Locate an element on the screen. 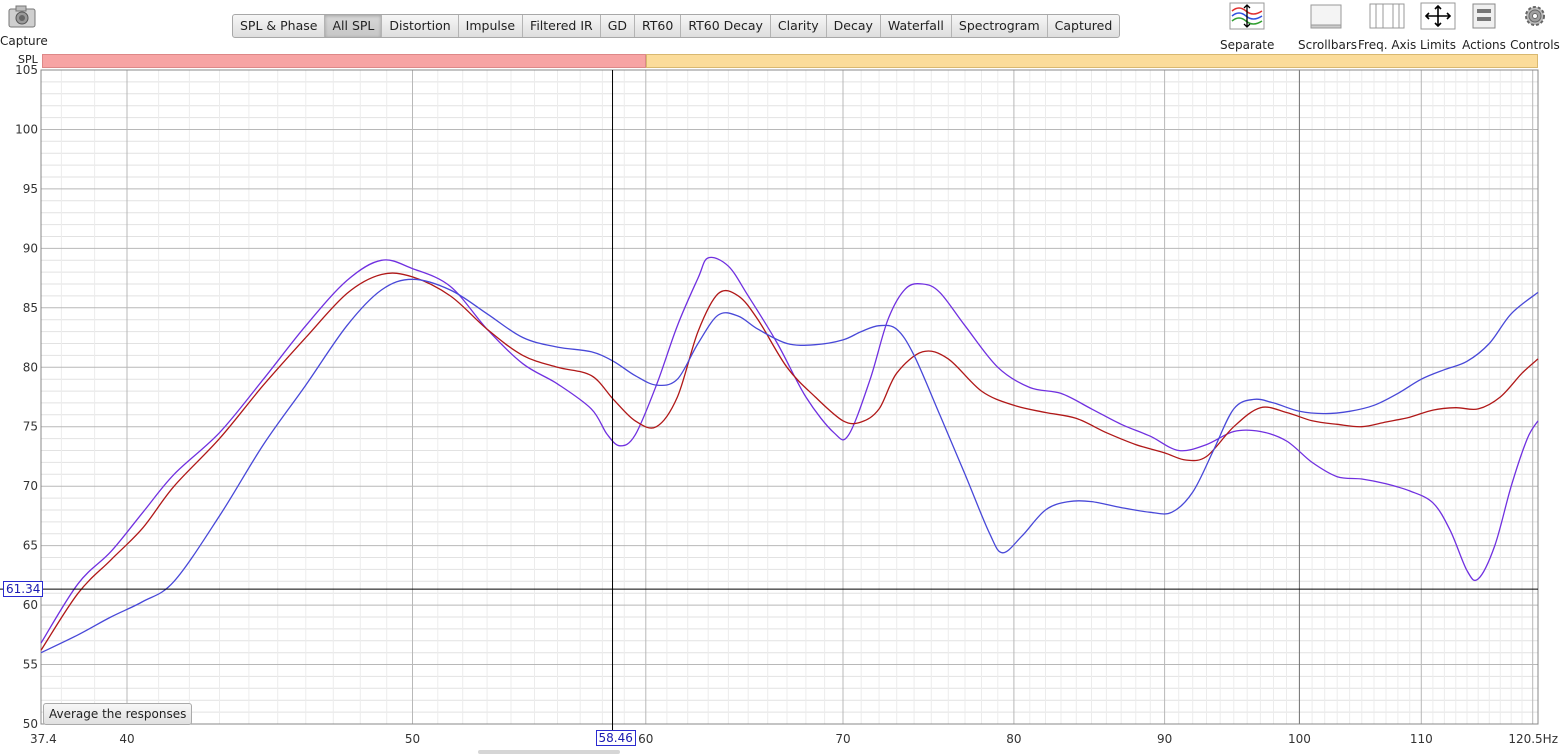 The height and width of the screenshot is (754, 1562). y-tick-label: 80 is located at coordinates (30, 367).